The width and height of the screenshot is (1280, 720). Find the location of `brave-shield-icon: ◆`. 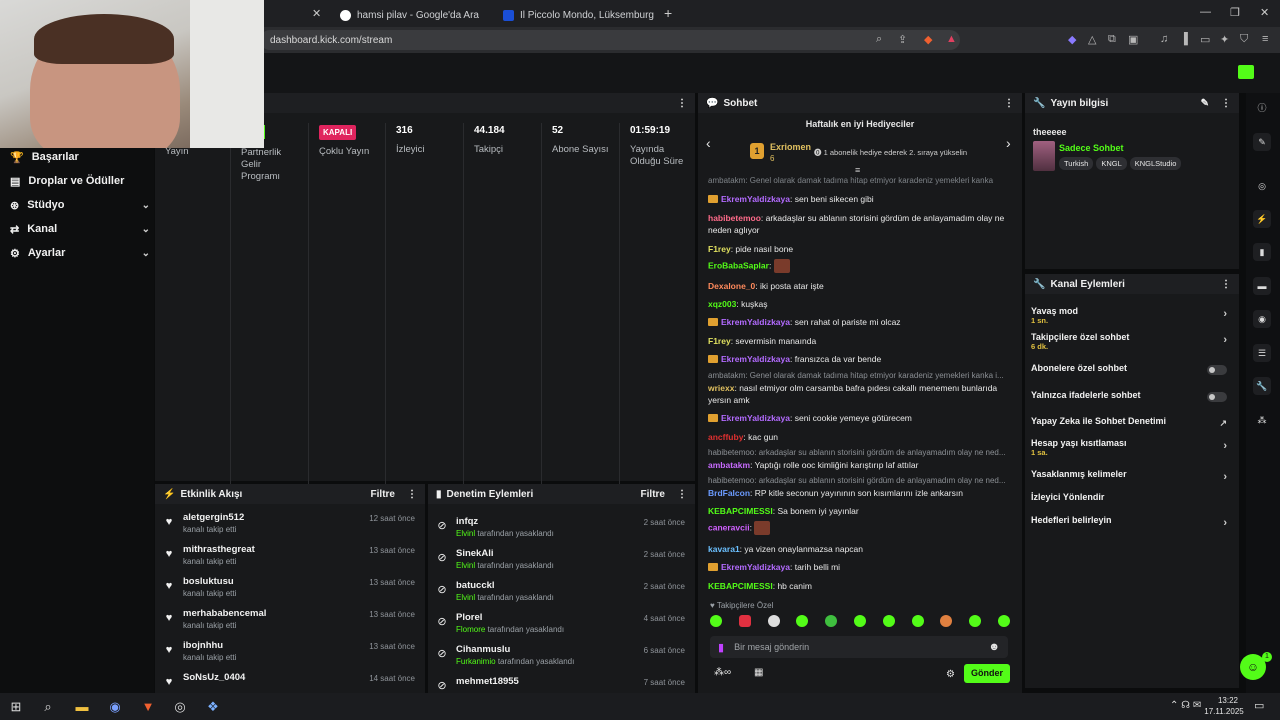

brave-shield-icon: ◆ is located at coordinates (928, 39).